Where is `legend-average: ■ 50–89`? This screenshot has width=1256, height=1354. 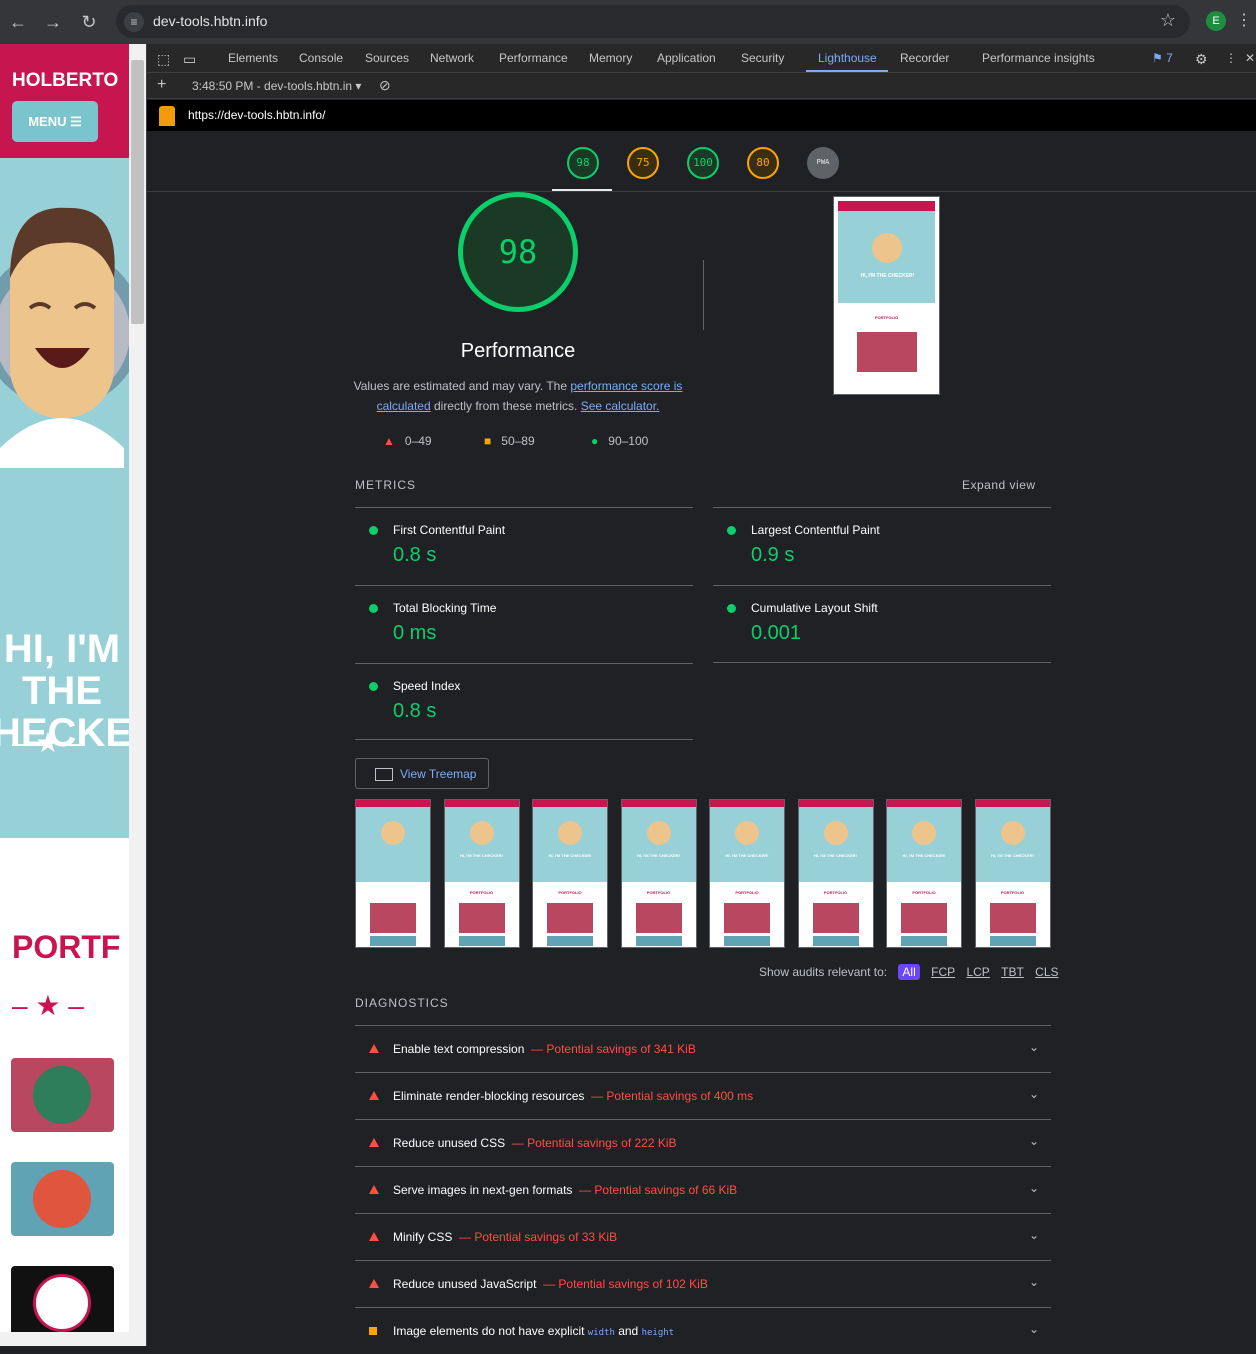 legend-average: ■ 50–89 is located at coordinates (509, 441).